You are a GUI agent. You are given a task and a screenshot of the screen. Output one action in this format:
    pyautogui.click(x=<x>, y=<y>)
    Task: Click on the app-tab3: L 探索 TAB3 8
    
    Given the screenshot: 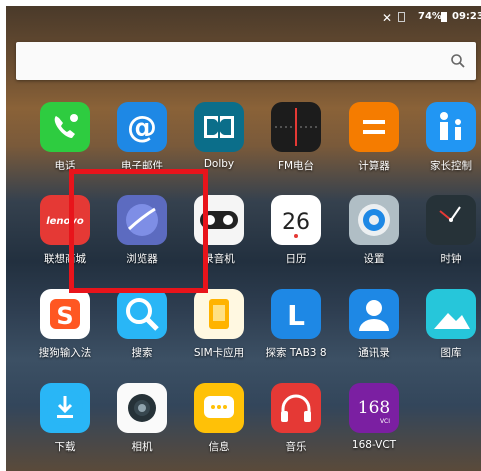 What is the action you would take?
    pyautogui.click(x=295, y=330)
    